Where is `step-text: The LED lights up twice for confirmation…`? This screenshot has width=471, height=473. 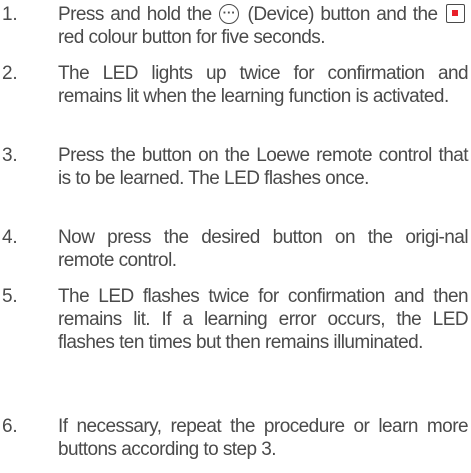 step-text: The LED lights up twice for confirmation… is located at coordinates (263, 85).